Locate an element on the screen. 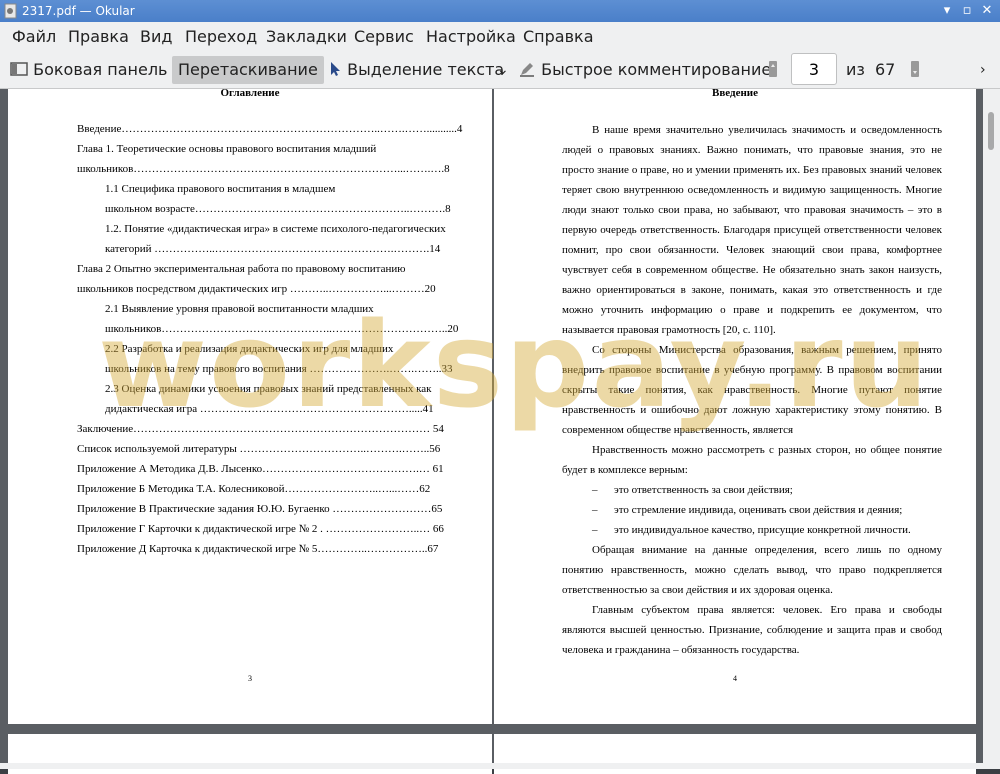 The height and width of the screenshot is (774, 1000). quick-annotation-button: Быстрое комментирование is located at coordinates (644, 70).